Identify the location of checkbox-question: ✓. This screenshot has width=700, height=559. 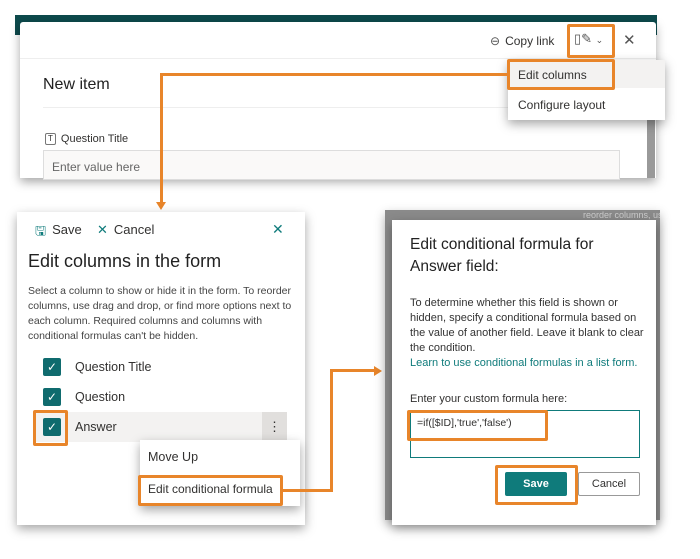
(52, 397).